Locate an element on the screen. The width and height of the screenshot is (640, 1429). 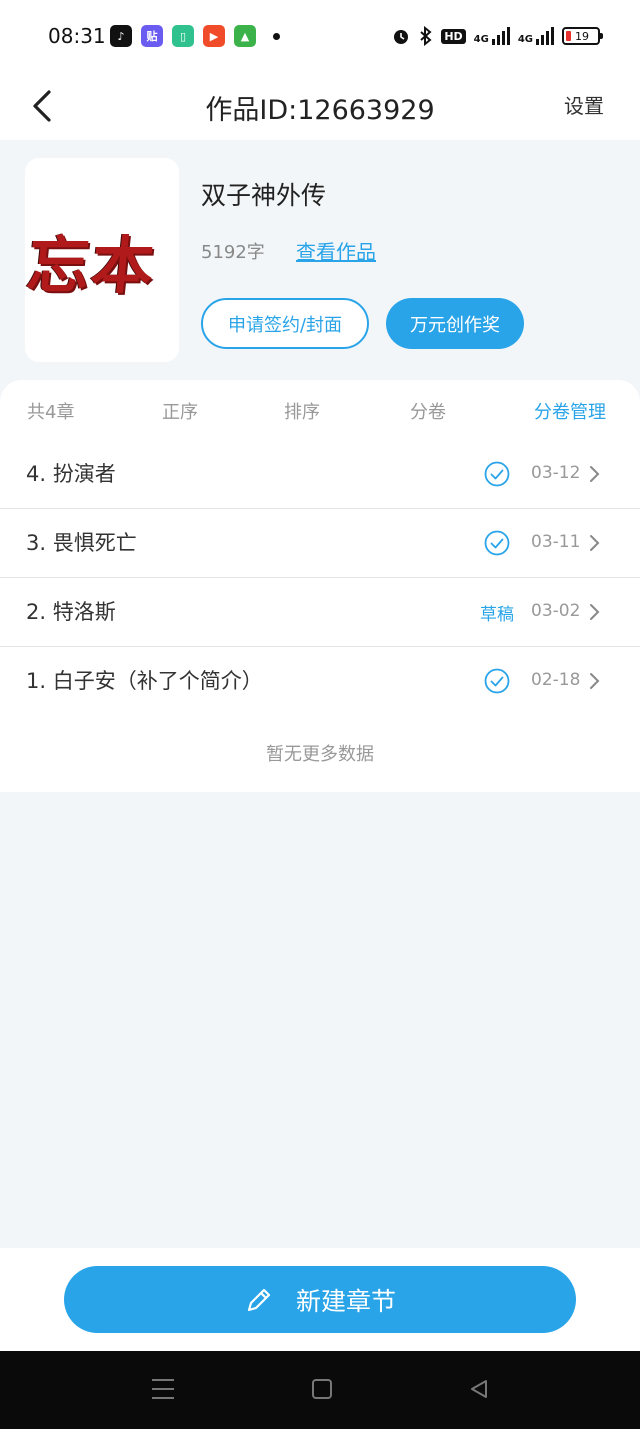
home-icon is located at coordinates (322, 1389).